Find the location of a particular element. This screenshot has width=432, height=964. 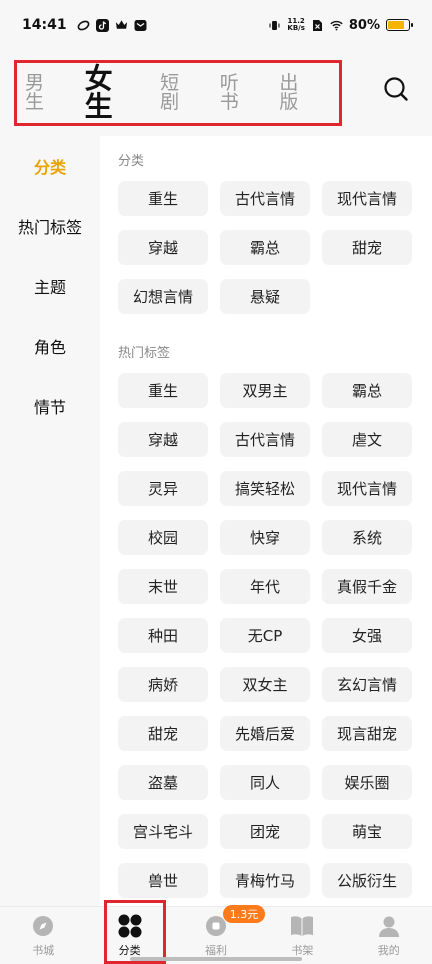

hot-tag: 病娇 is located at coordinates (163, 684).